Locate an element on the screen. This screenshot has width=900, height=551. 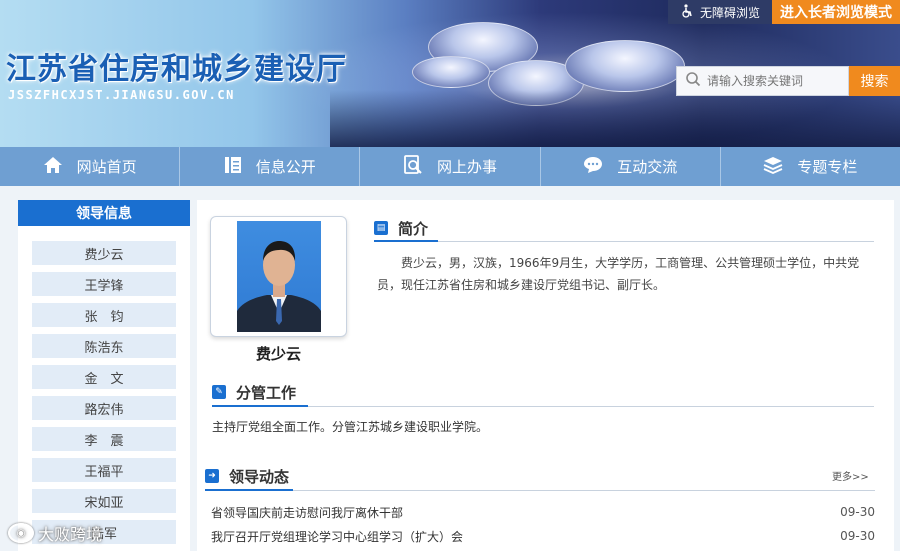
duty-title: 分管工作 is located at coordinates (266, 392).